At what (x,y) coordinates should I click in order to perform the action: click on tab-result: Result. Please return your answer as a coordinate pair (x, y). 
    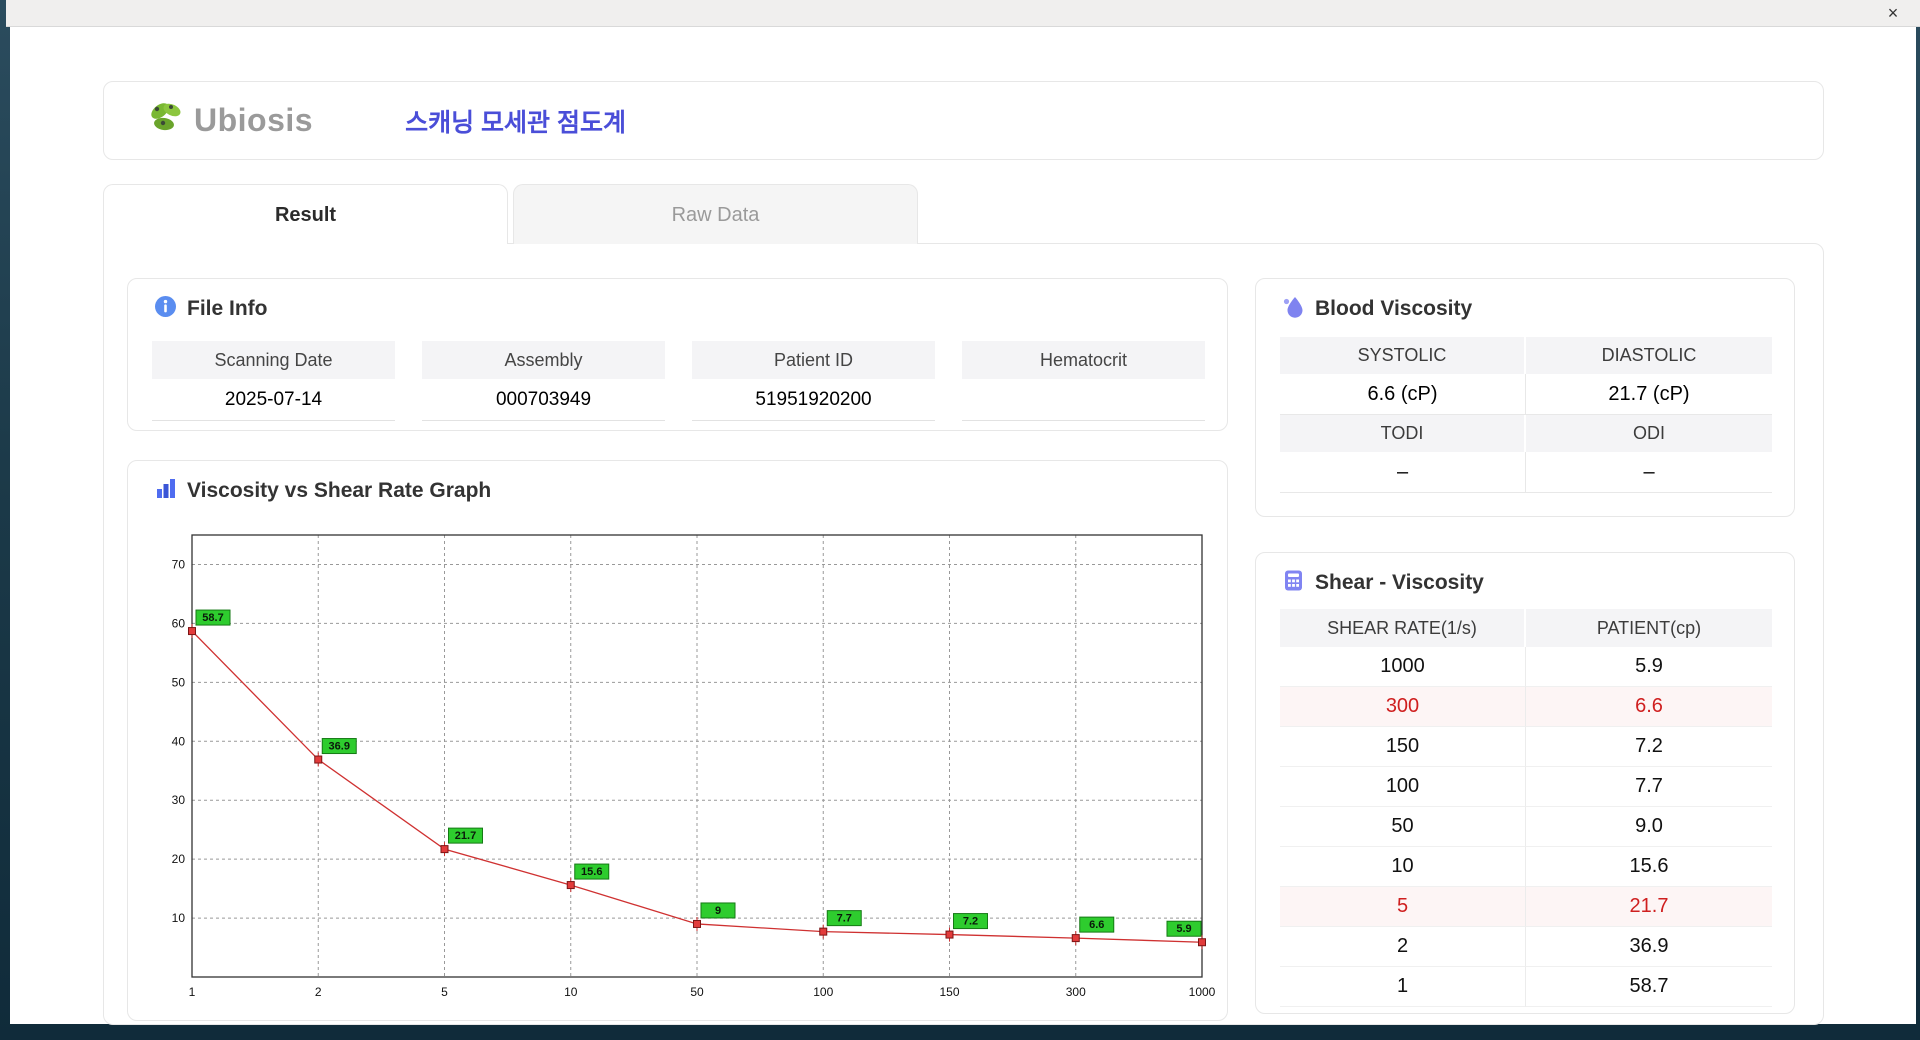
    Looking at the image, I should click on (305, 215).